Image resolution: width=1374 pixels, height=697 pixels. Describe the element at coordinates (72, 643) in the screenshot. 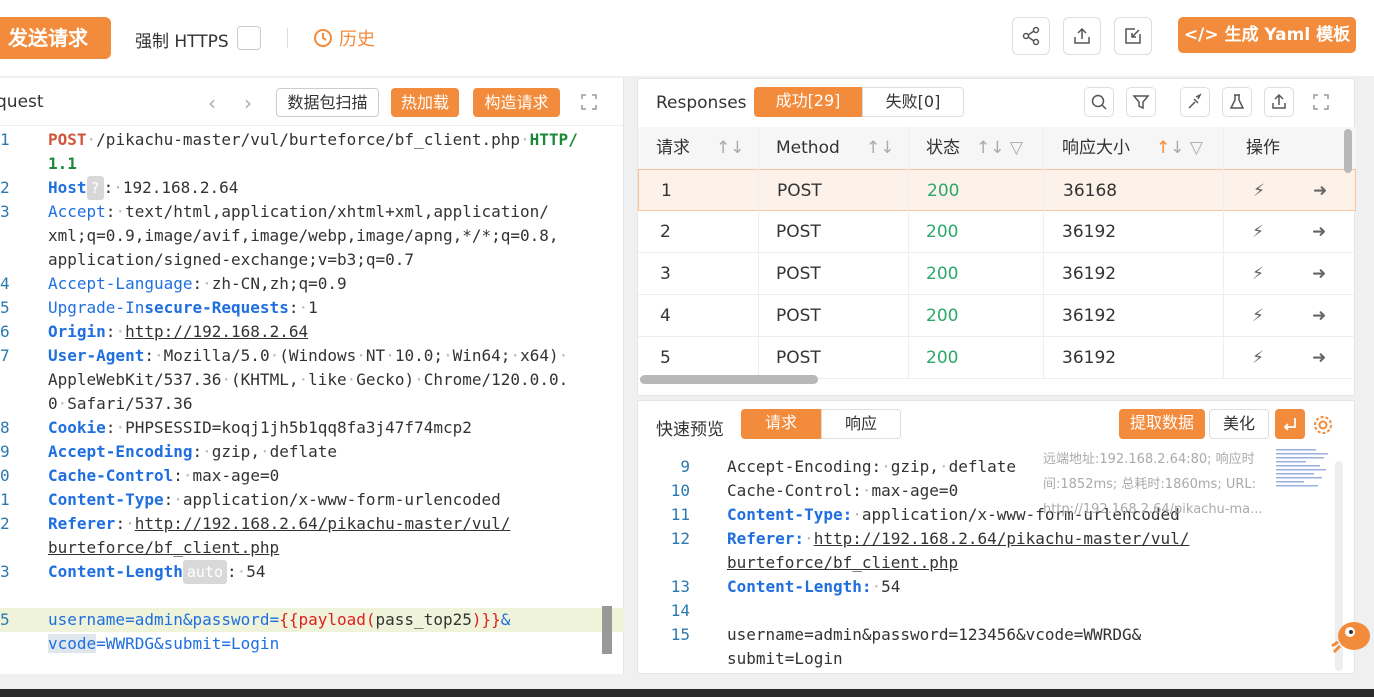

I see `code-token: vcode` at that location.